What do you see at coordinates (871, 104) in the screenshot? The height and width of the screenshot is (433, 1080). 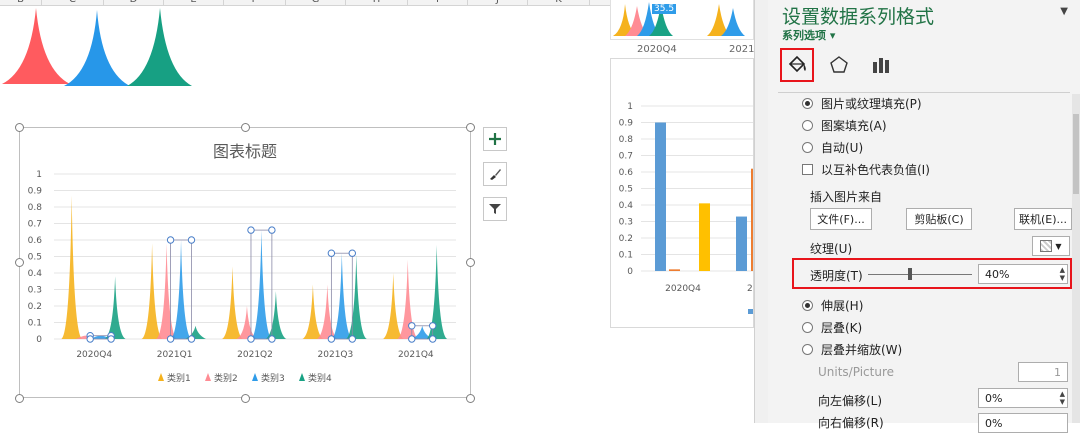 I see `label-picture-fill: 图片或纹理填充(P)` at bounding box center [871, 104].